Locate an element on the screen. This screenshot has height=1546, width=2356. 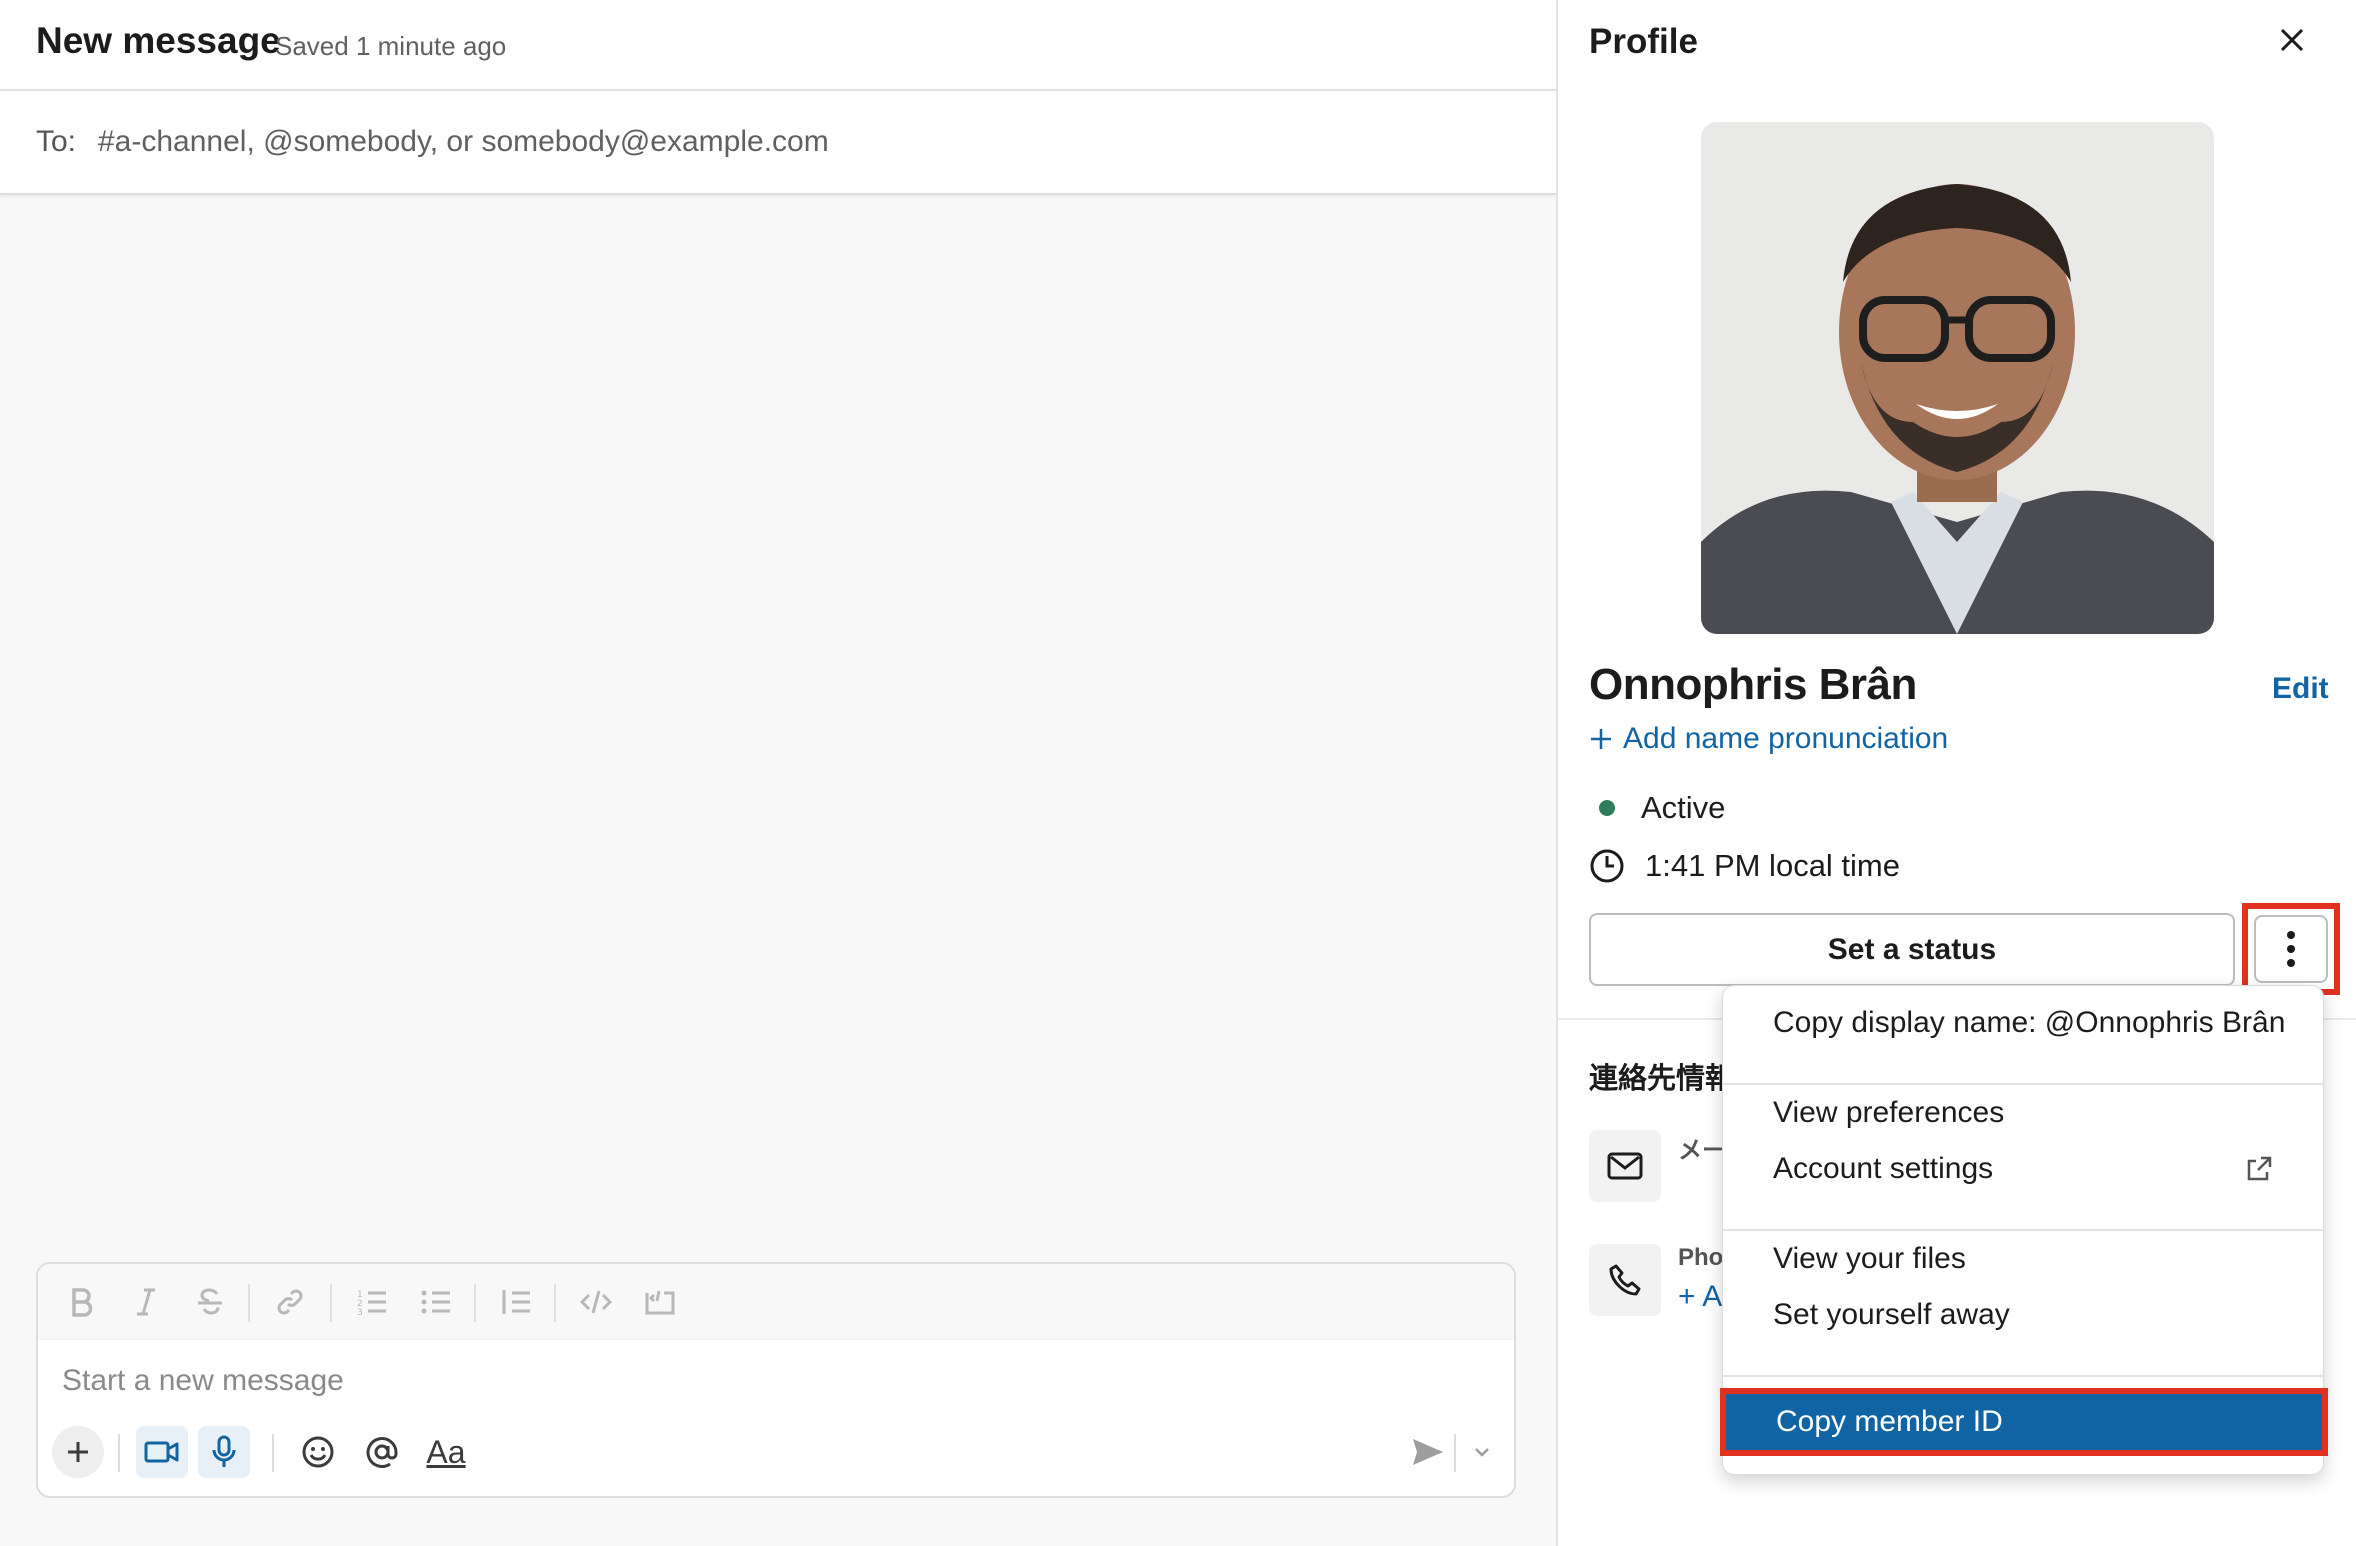
to-label: To: is located at coordinates (56, 141).